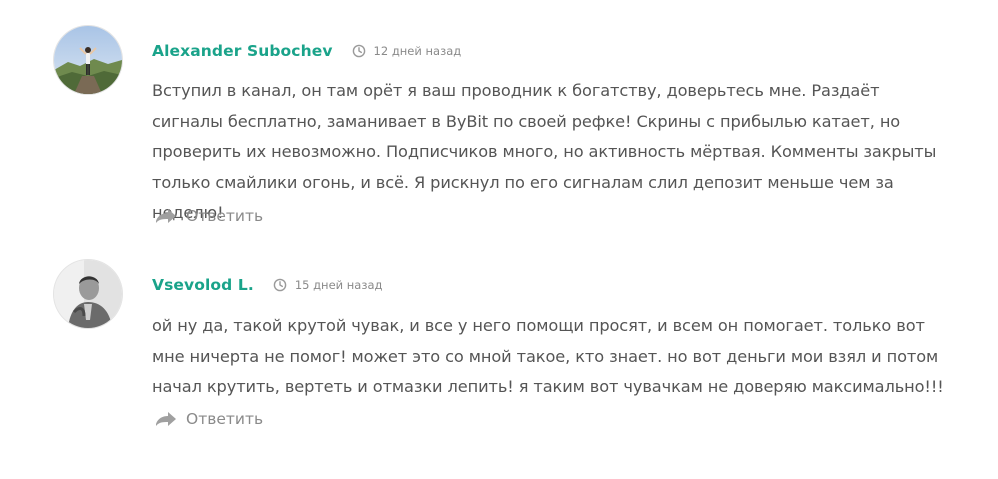 This screenshot has height=479, width=998. I want to click on comment-author: Vsevolod L., so click(203, 285).